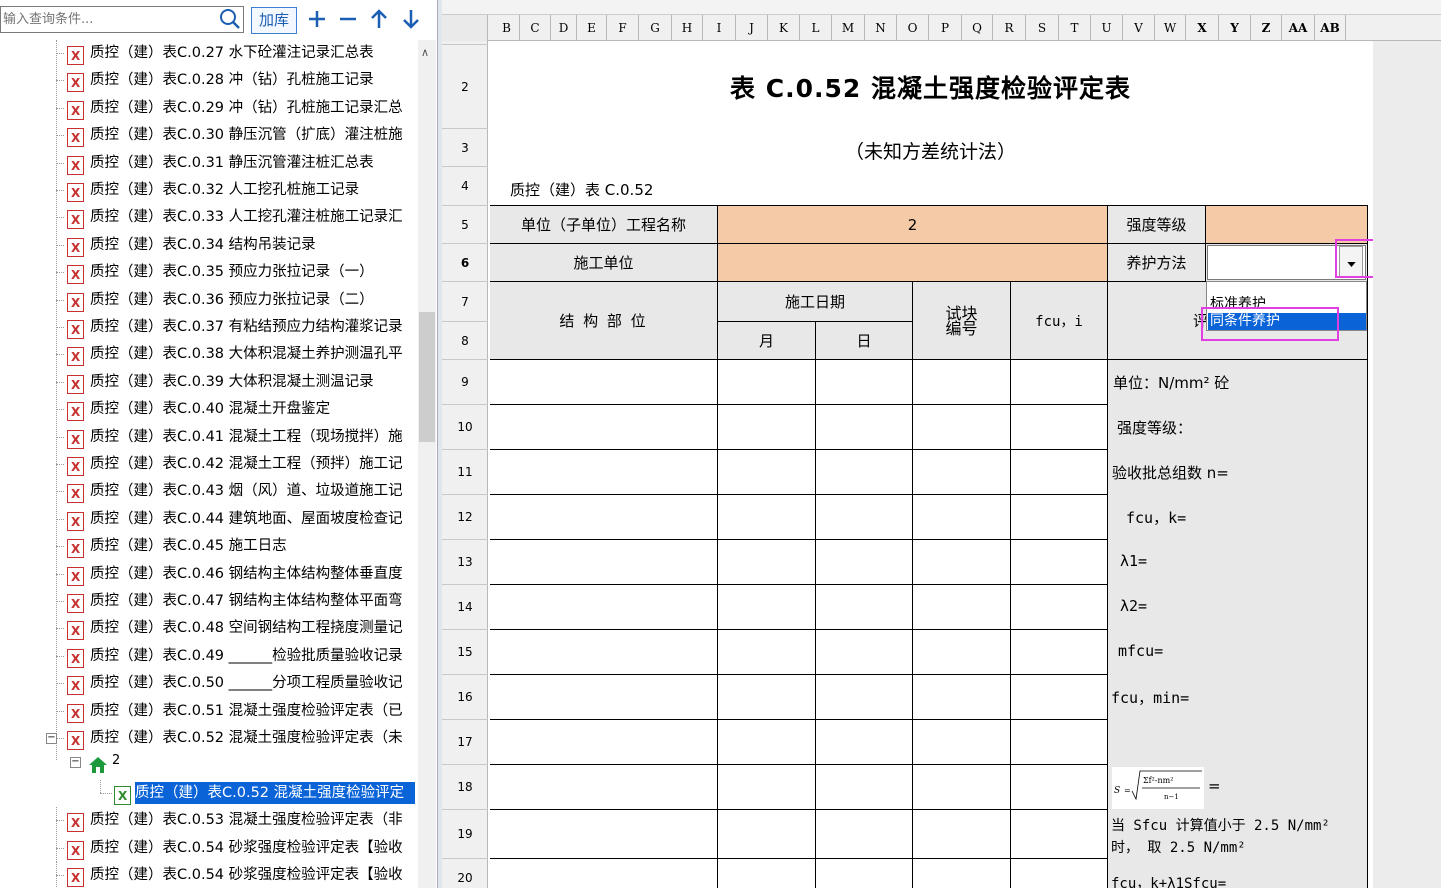  What do you see at coordinates (465, 302) in the screenshot?
I see `row-header-cell: 7` at bounding box center [465, 302].